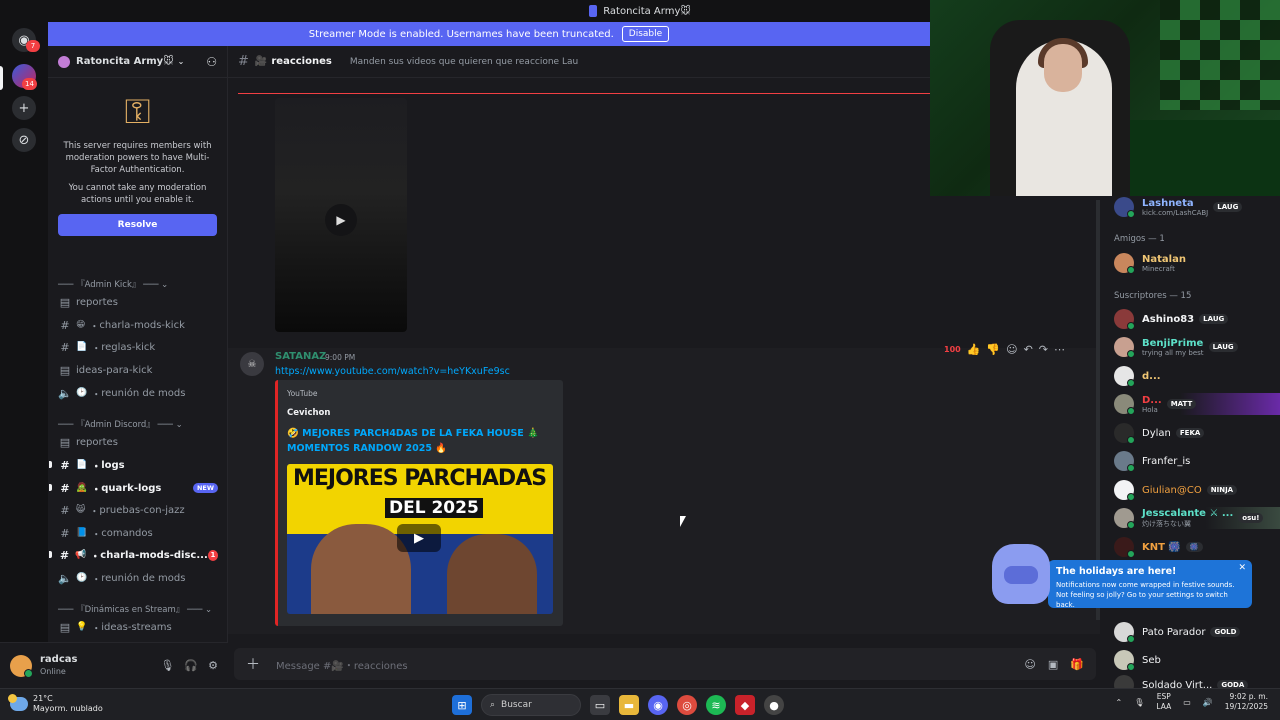 Image resolution: width=1280 pixels, height=720 pixels. What do you see at coordinates (1187, 702) in the screenshot?
I see `network-icon: ▭` at bounding box center [1187, 702].